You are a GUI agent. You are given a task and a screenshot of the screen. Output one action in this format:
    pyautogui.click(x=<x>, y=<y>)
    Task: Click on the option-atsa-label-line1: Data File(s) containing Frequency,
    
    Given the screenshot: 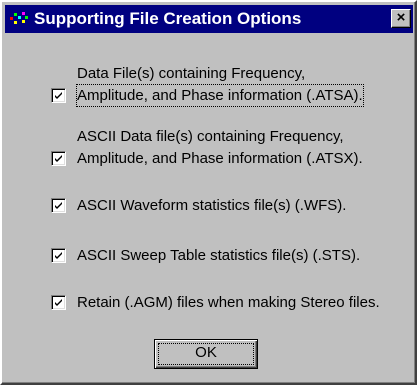 What is the action you would take?
    pyautogui.click(x=191, y=73)
    